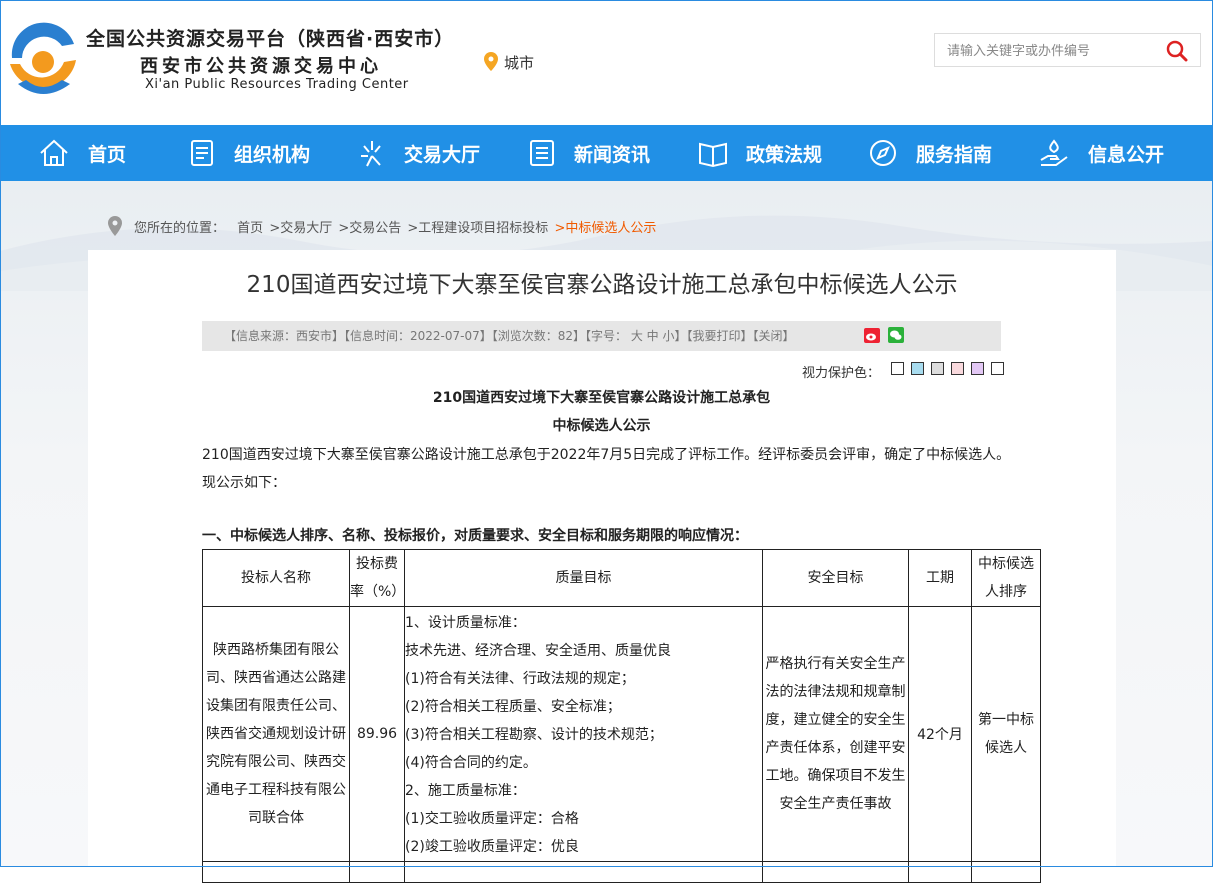 This screenshot has height=883, width=1213. Describe the element at coordinates (896, 335) in the screenshot. I see `wechat-share-icon` at that location.